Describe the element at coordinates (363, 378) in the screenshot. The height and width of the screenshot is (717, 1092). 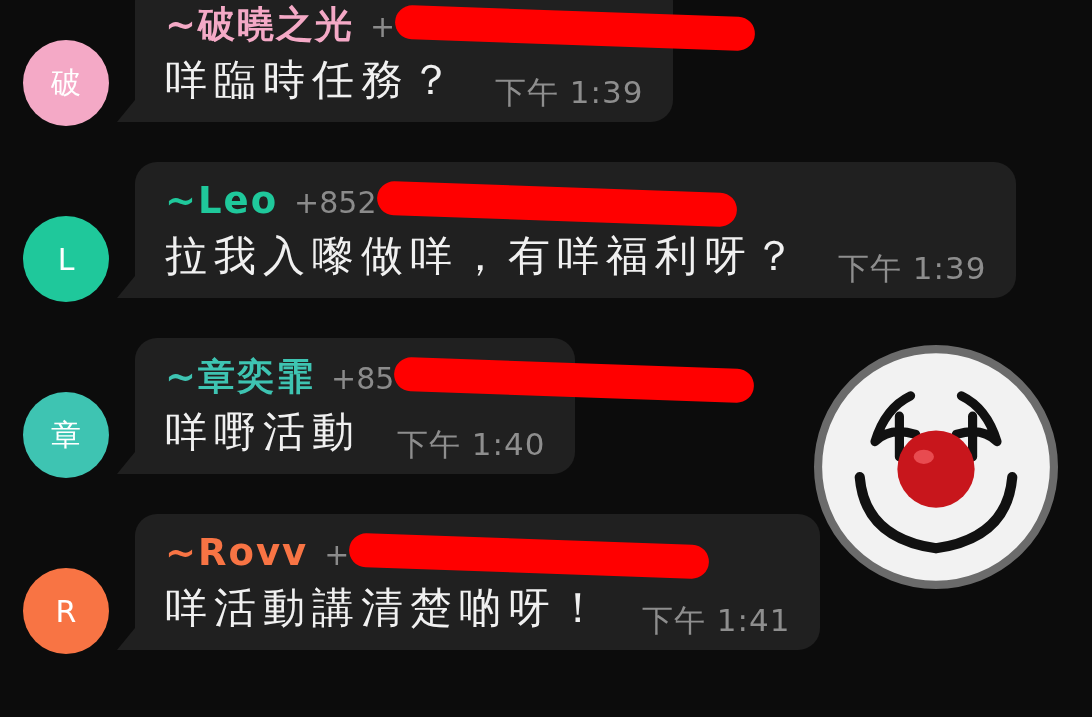
I see `phone-number: +85` at that location.